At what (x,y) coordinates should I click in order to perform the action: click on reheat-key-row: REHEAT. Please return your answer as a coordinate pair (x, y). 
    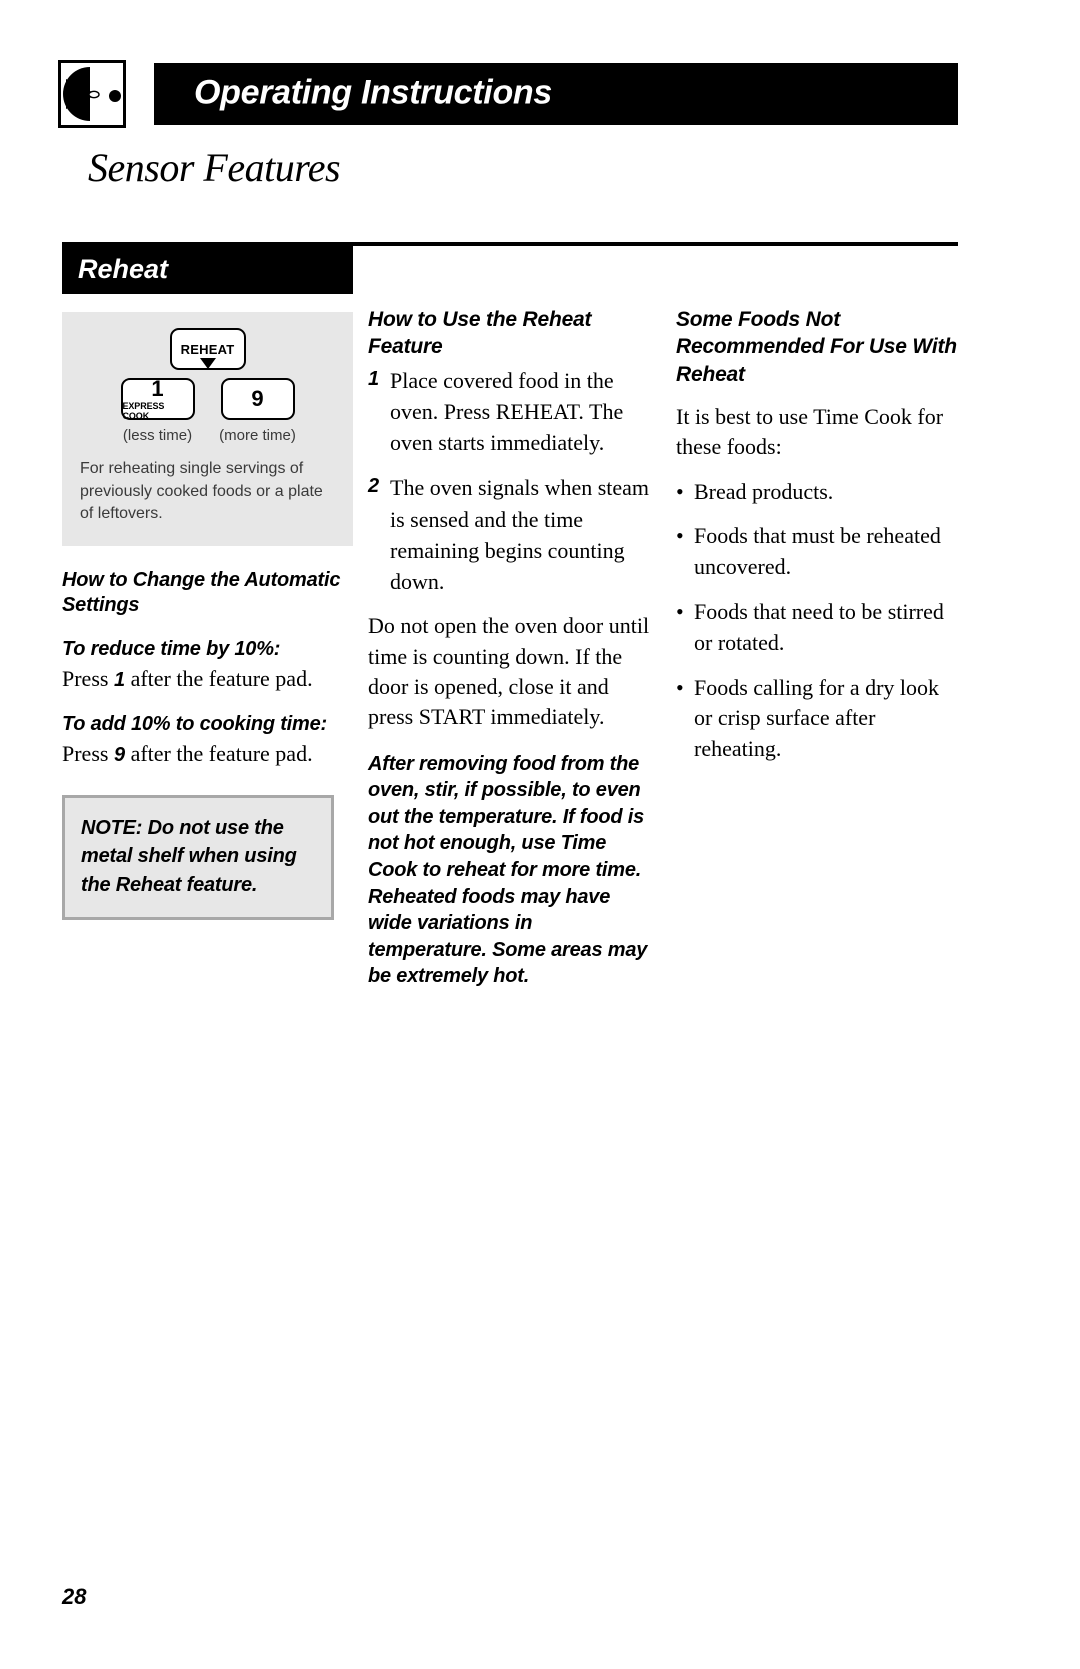
    Looking at the image, I should click on (207, 349).